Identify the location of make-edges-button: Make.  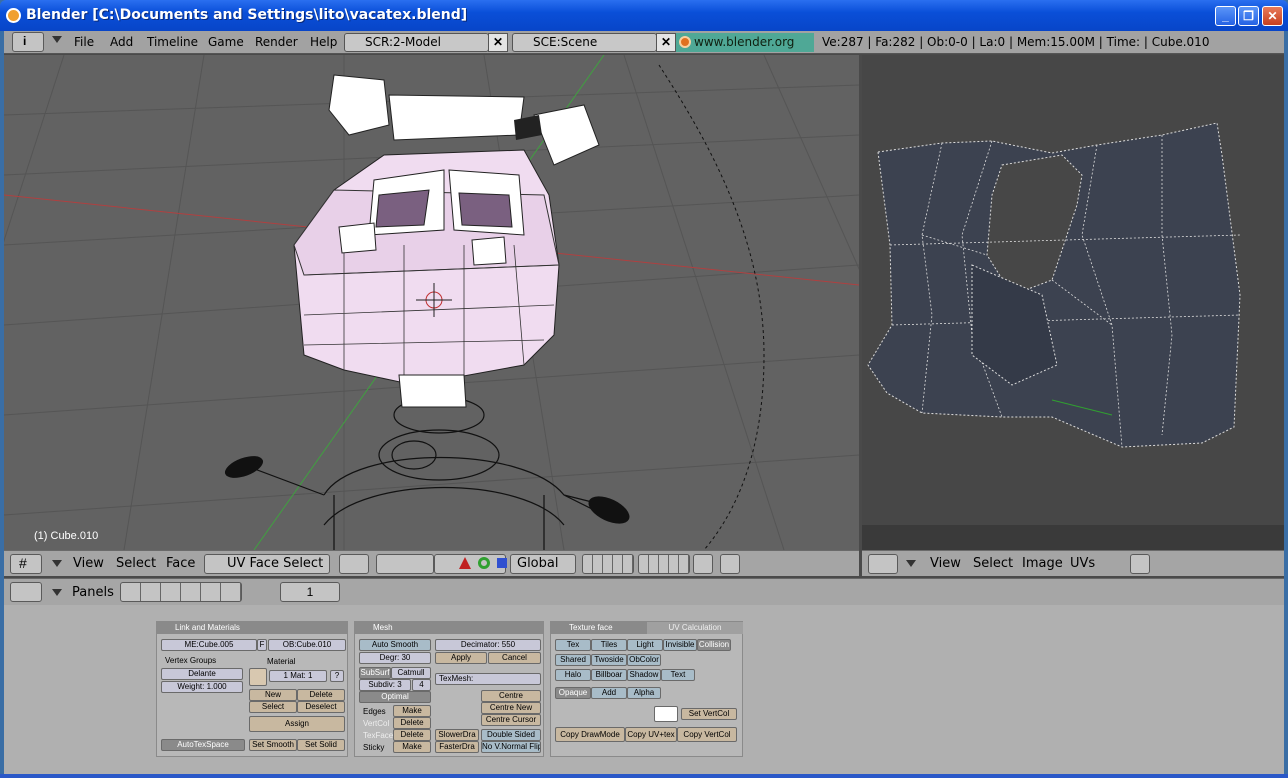
(412, 711).